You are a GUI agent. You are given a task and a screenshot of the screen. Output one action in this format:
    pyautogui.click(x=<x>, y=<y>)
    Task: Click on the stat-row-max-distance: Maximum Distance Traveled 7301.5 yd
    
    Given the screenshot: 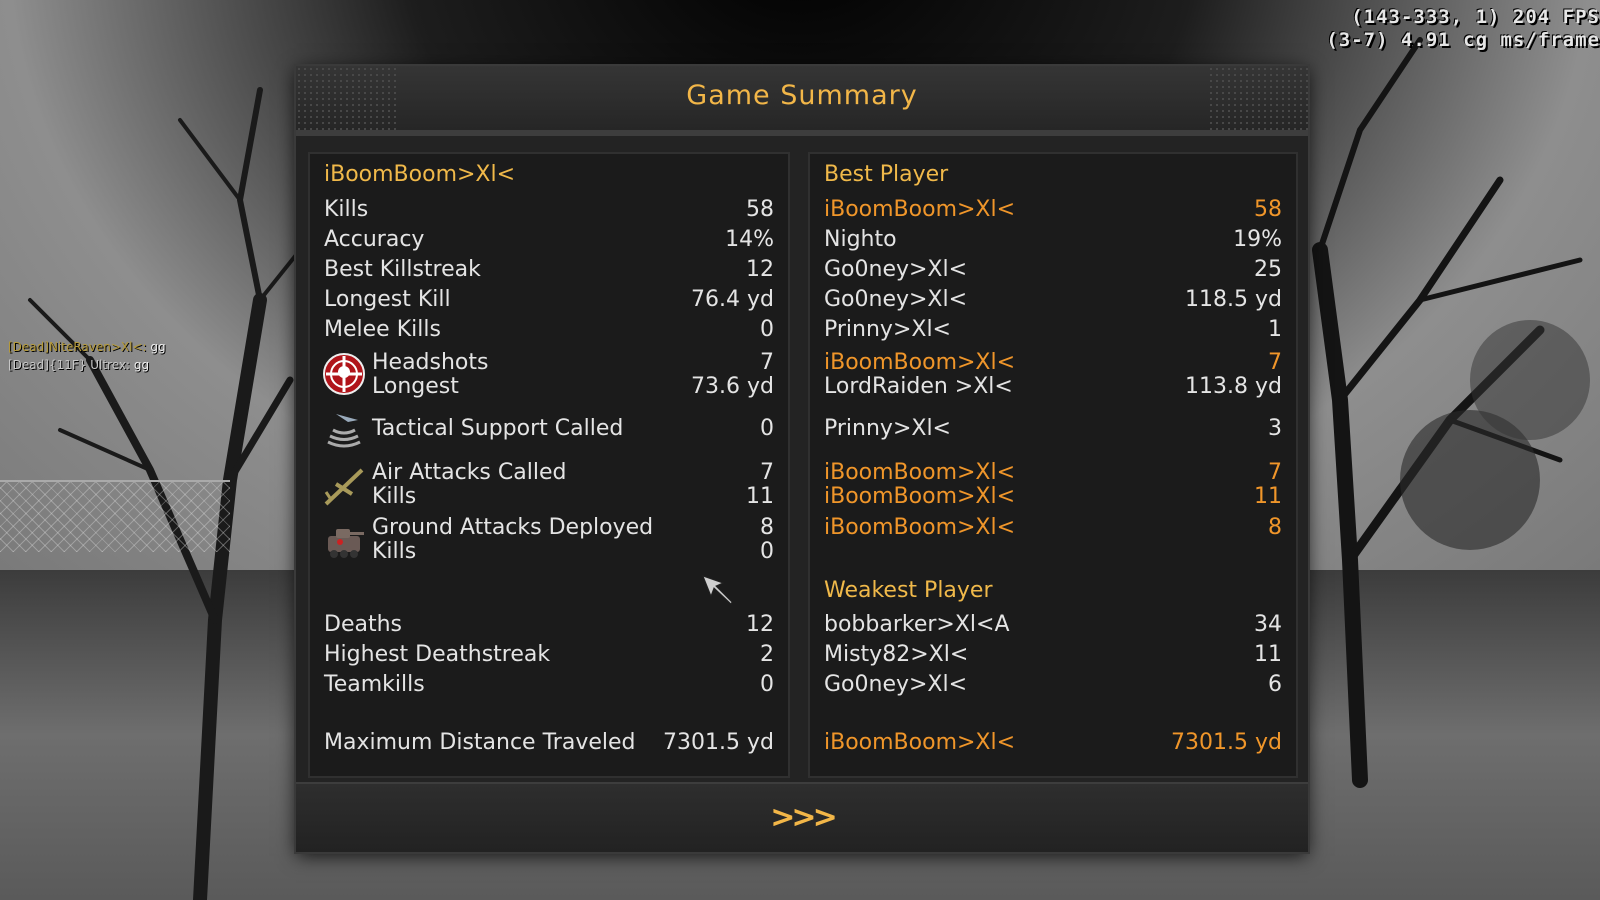 What is the action you would take?
    pyautogui.click(x=549, y=745)
    